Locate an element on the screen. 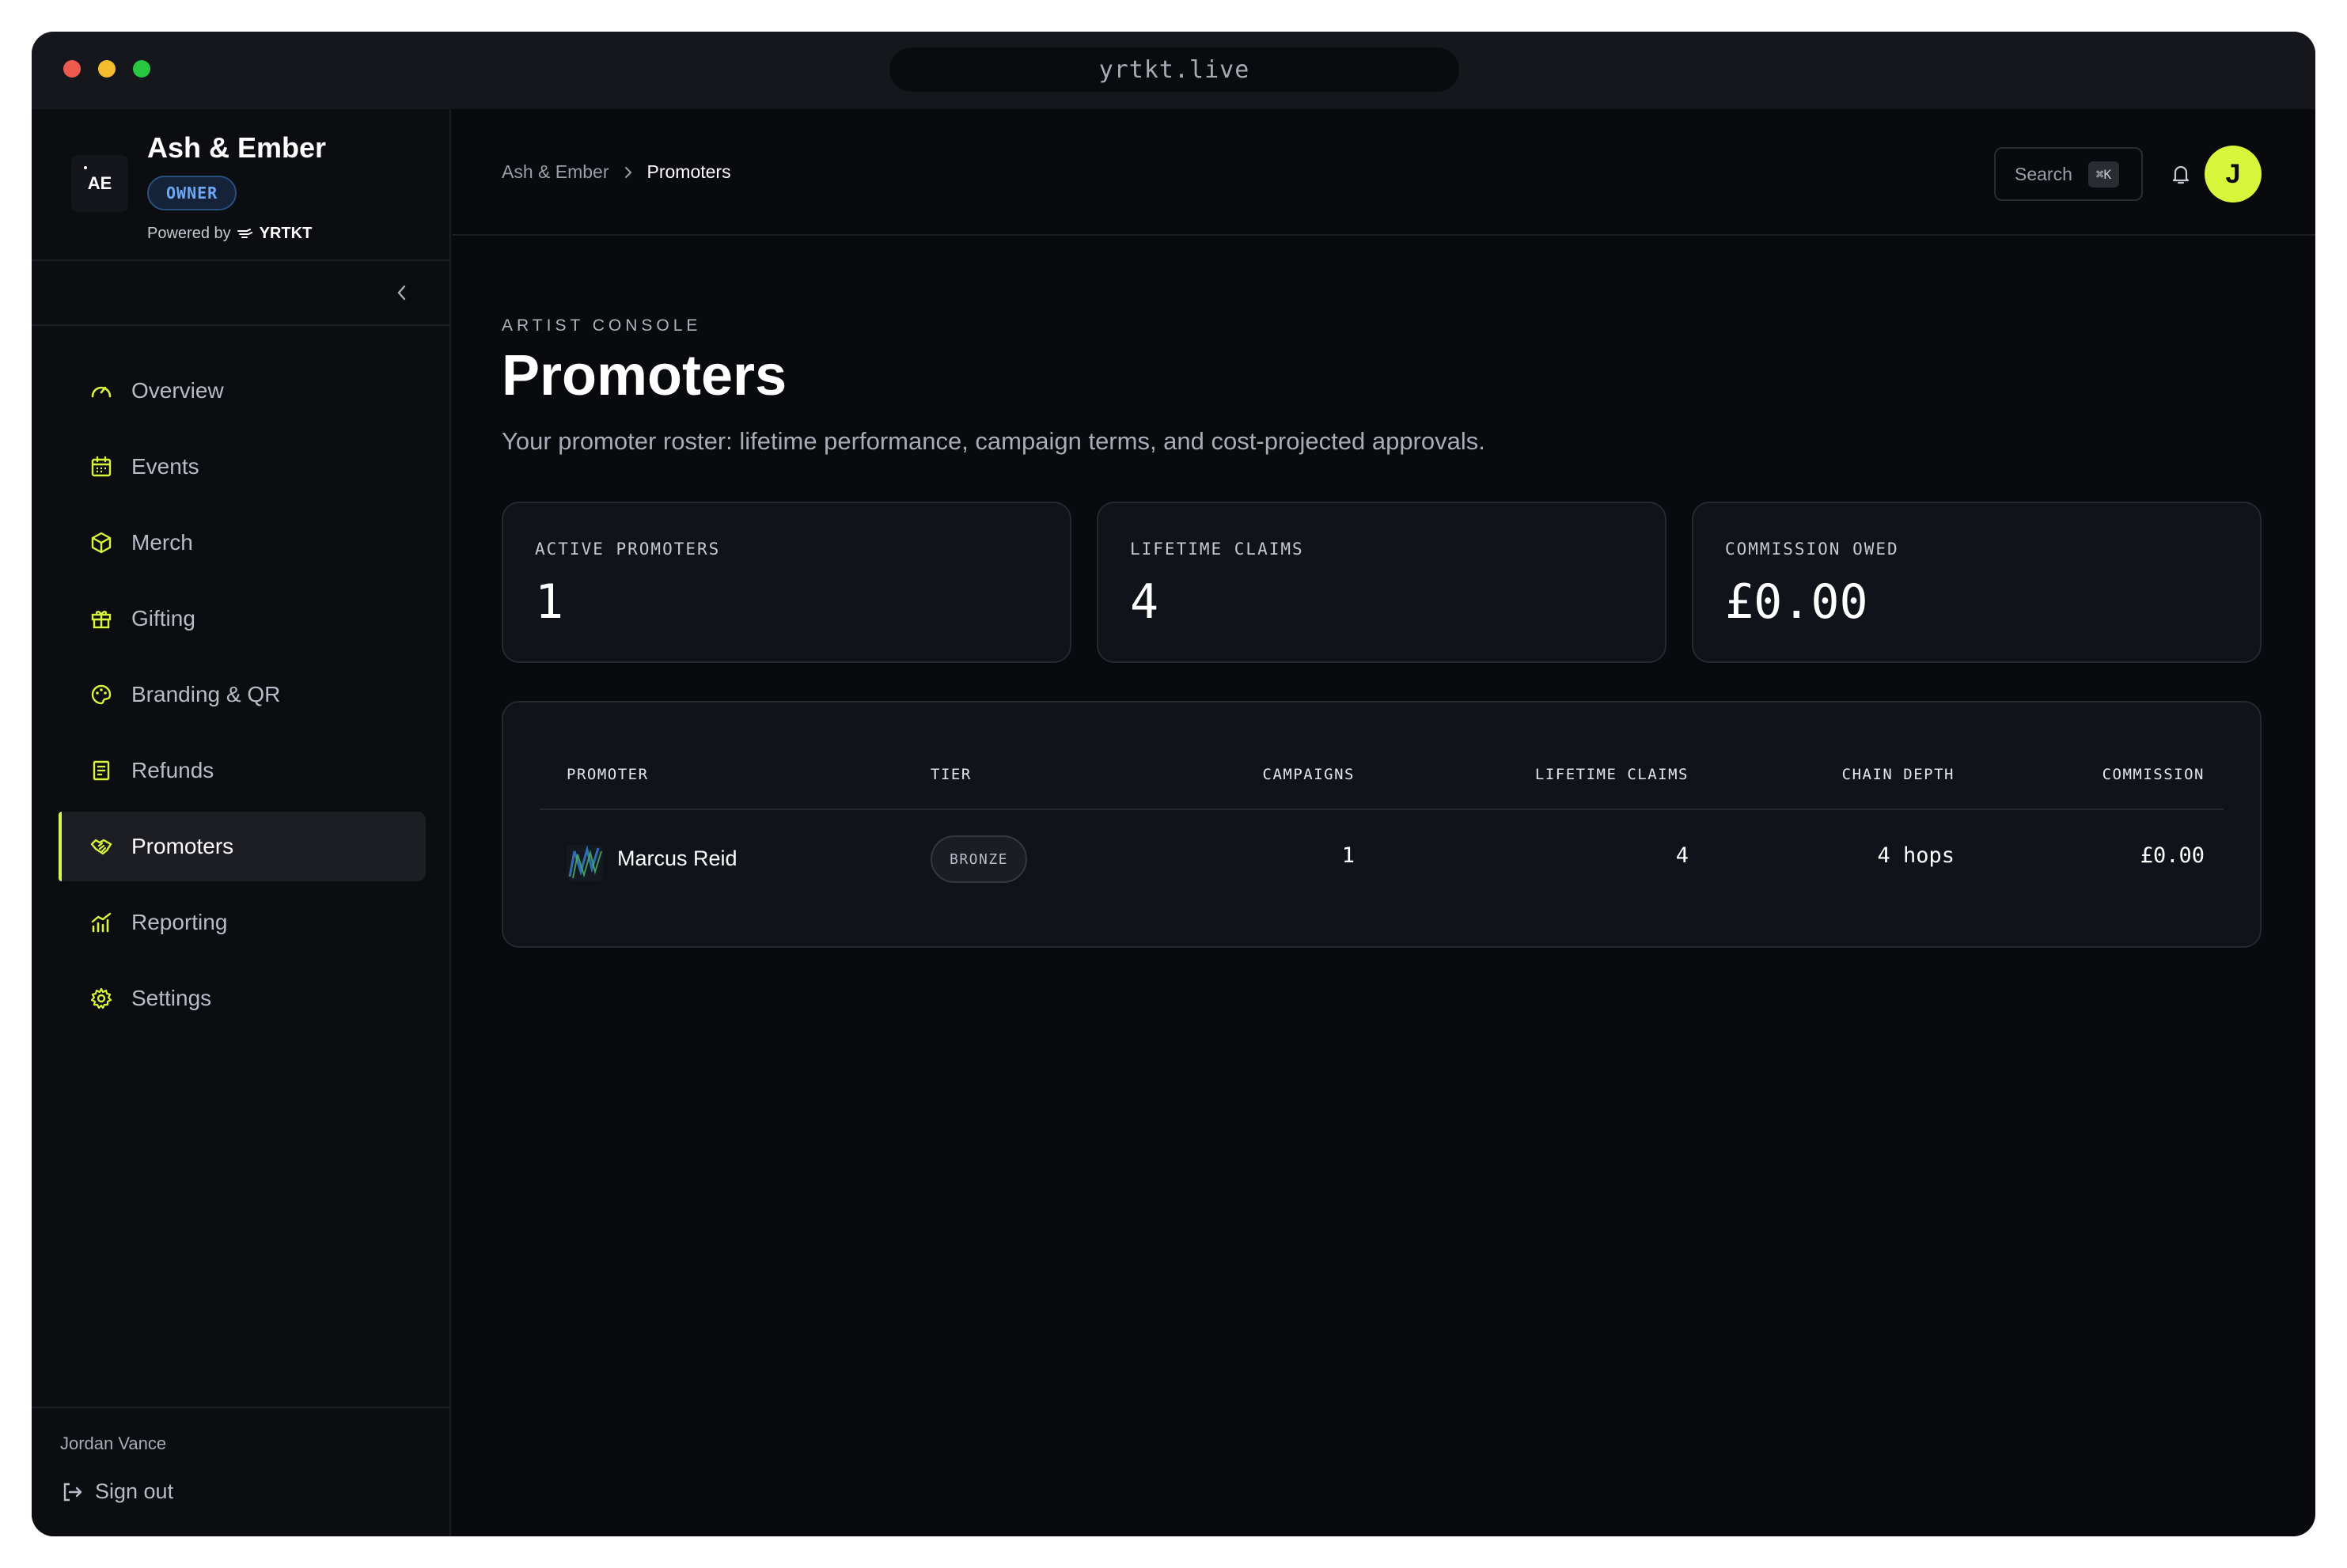 The height and width of the screenshot is (1568, 2347). promoter-name: Marcus Reid is located at coordinates (677, 858).